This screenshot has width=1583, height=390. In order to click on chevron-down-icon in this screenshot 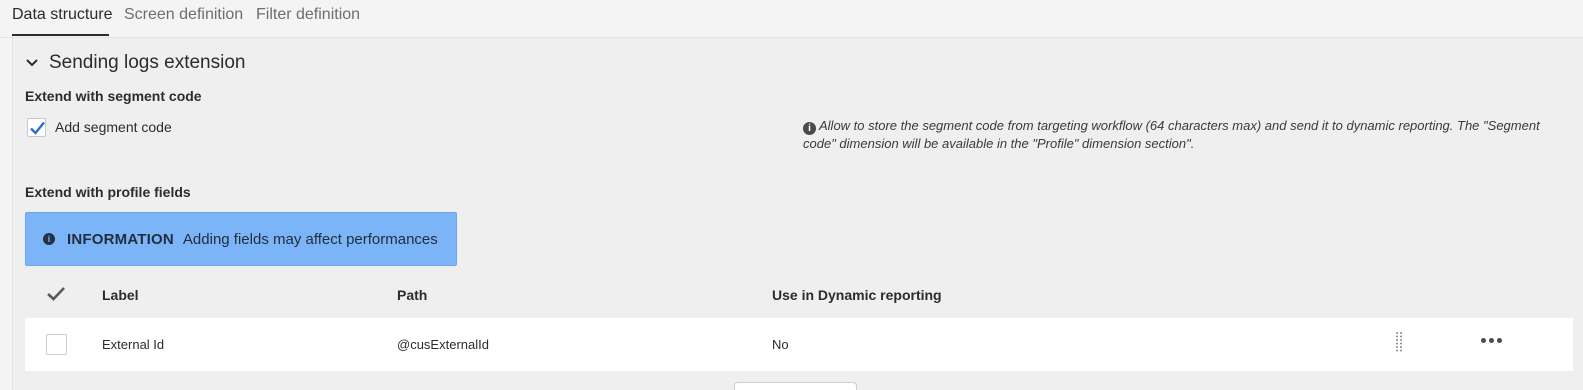, I will do `click(36, 63)`.